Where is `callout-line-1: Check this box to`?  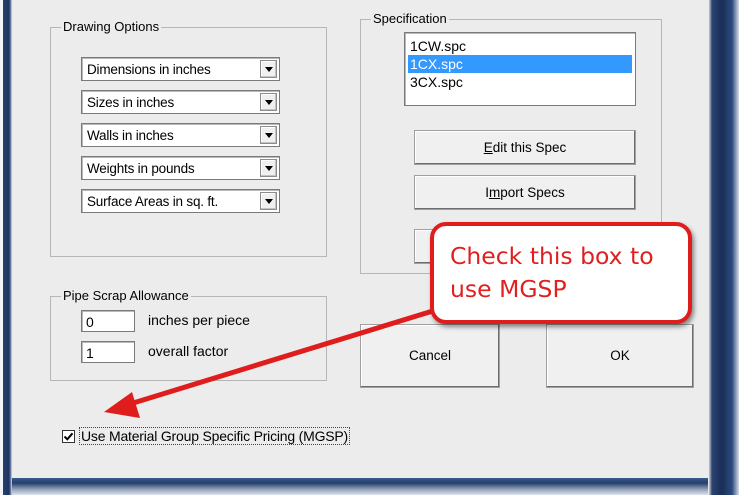 callout-line-1: Check this box to is located at coordinates (552, 256).